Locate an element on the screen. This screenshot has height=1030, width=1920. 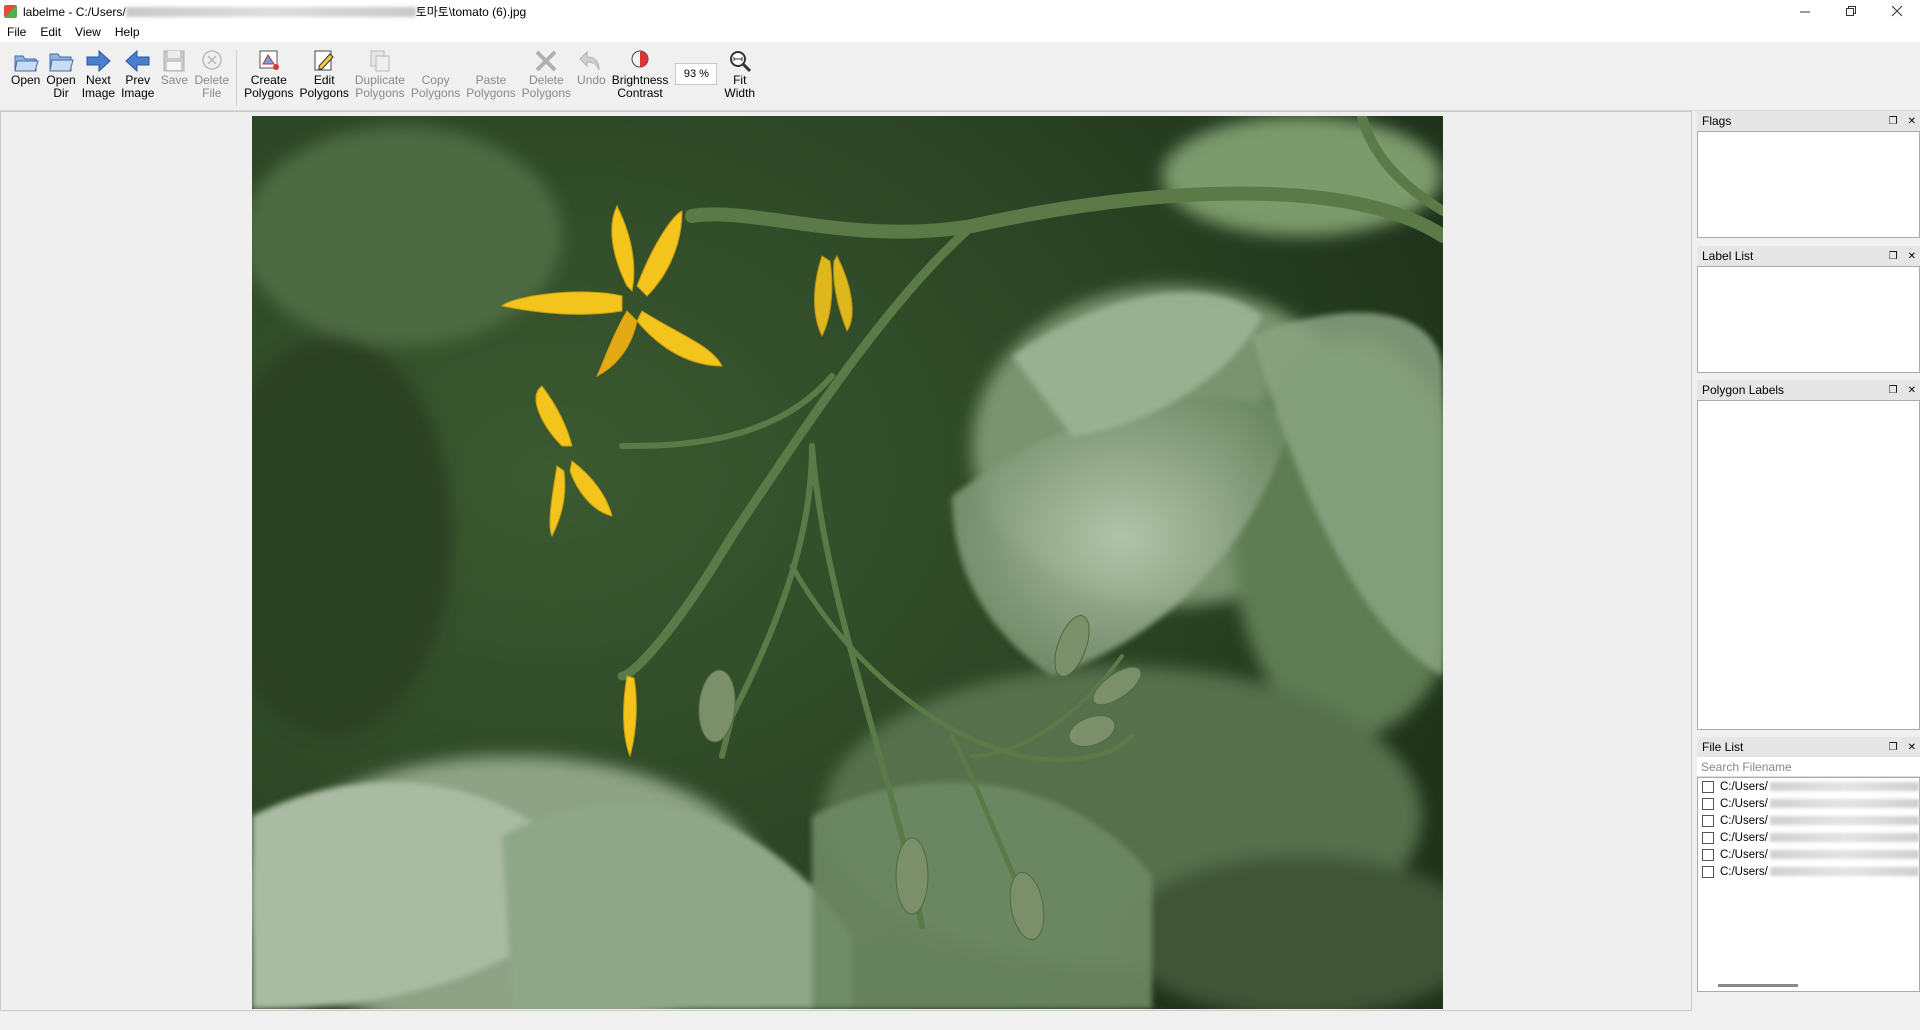
duplicate-polygons-button: Duplicate Polygons is located at coordinates (380, 71).